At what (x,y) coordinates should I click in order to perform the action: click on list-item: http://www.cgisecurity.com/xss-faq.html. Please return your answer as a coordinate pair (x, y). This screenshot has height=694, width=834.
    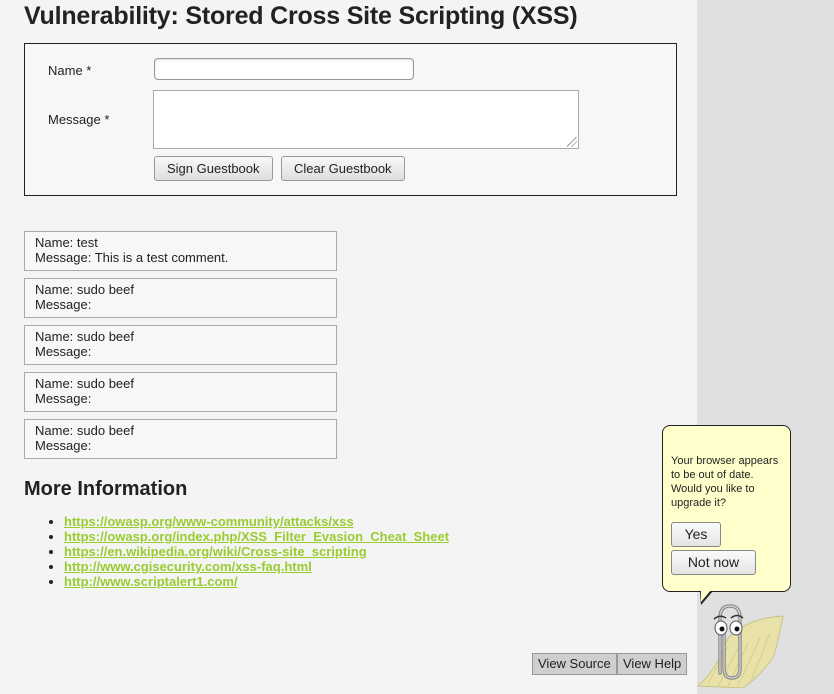
    Looking at the image, I should click on (256, 566).